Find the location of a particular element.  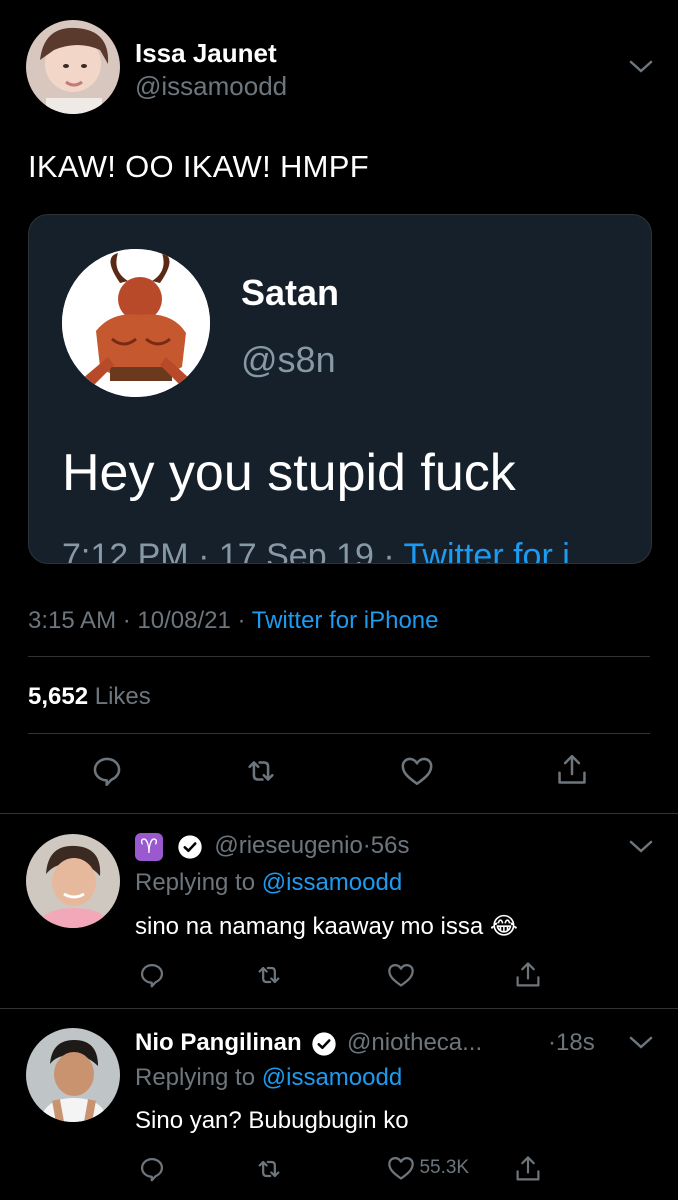

reply-display-name: Nio Pangilinan is located at coordinates (218, 1042).